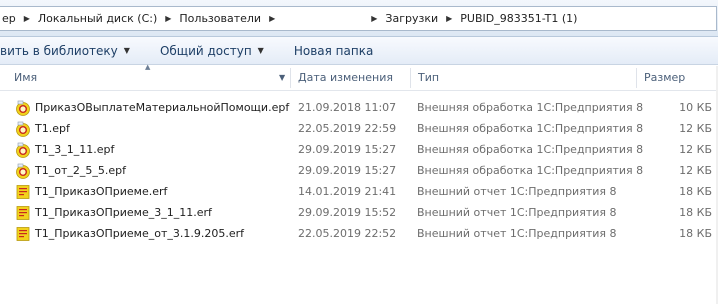  What do you see at coordinates (347, 233) in the screenshot?
I see `file-date: 22.05.2019 22:52` at bounding box center [347, 233].